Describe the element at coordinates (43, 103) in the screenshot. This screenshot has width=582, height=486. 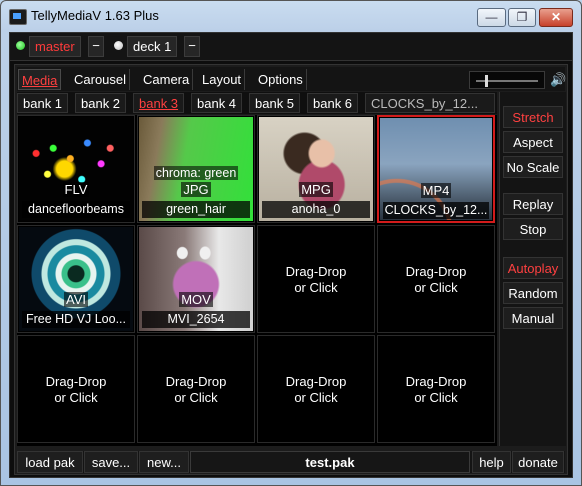
I see `bank-tab-1: bank 1` at that location.